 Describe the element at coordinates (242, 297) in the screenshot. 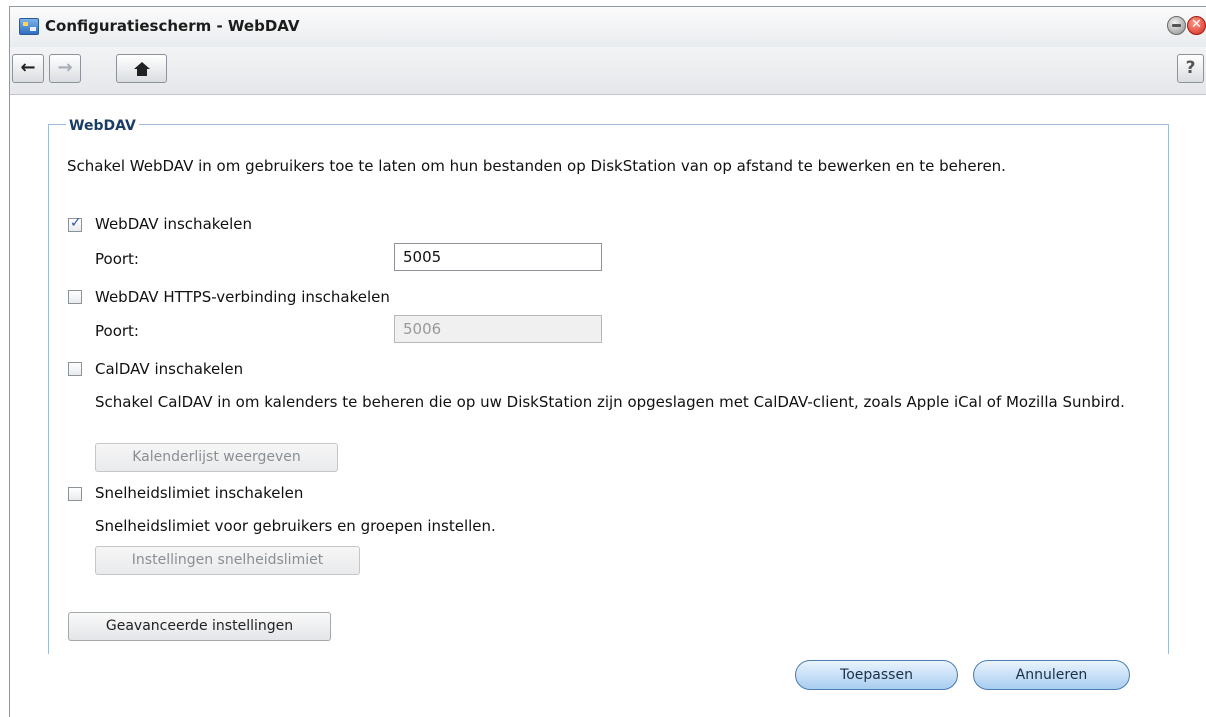

I see `https-enable-label: WebDAV HTTPS-verbinding inschakelen` at that location.